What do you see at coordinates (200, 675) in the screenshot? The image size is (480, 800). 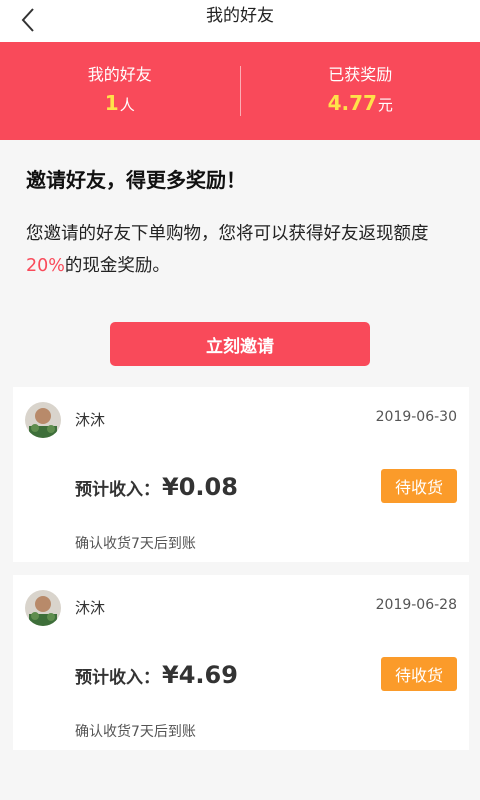 I see `income-amount: ¥4.69` at bounding box center [200, 675].